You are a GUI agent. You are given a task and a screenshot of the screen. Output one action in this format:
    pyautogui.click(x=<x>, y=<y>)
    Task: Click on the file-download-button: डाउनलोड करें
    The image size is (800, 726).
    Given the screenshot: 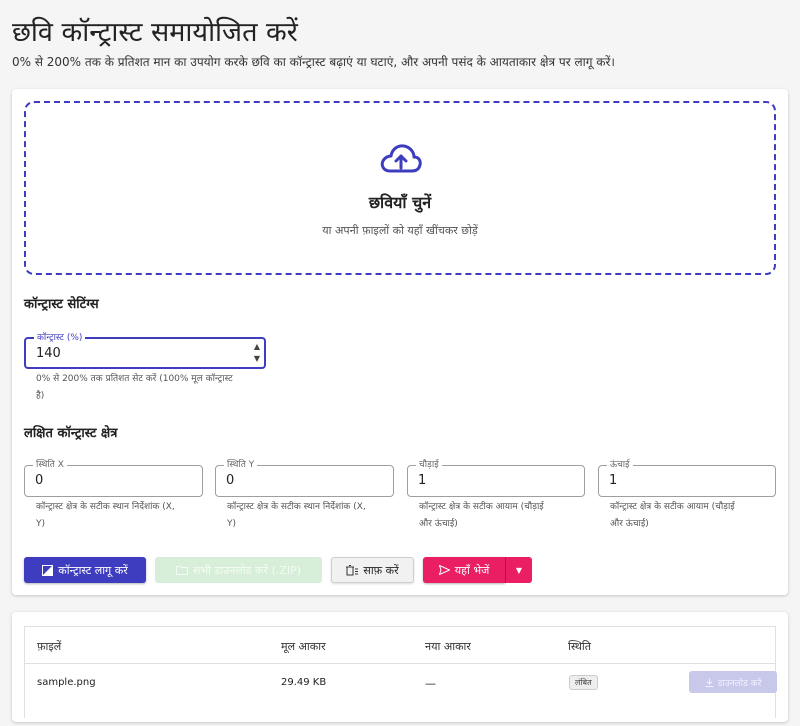 What is the action you would take?
    pyautogui.click(x=733, y=682)
    